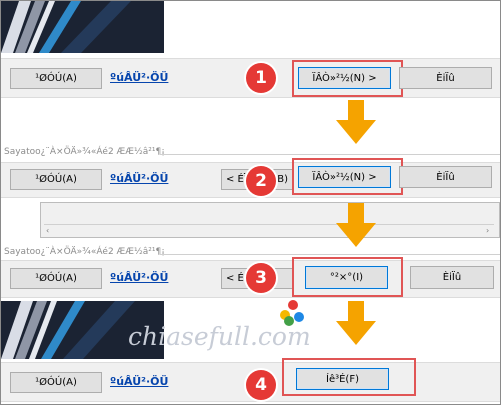 Image resolution: width=501 pixels, height=405 pixels. What do you see at coordinates (236, 179) in the screenshot?
I see `back-button-label: < ÉÏ` at bounding box center [236, 179].